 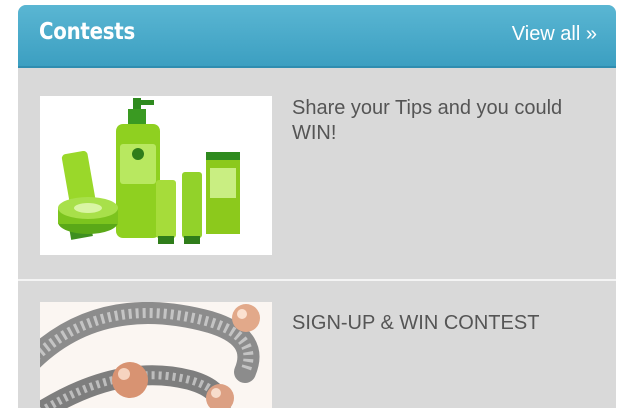 What do you see at coordinates (156, 175) in the screenshot?
I see `skincare-products-image` at bounding box center [156, 175].